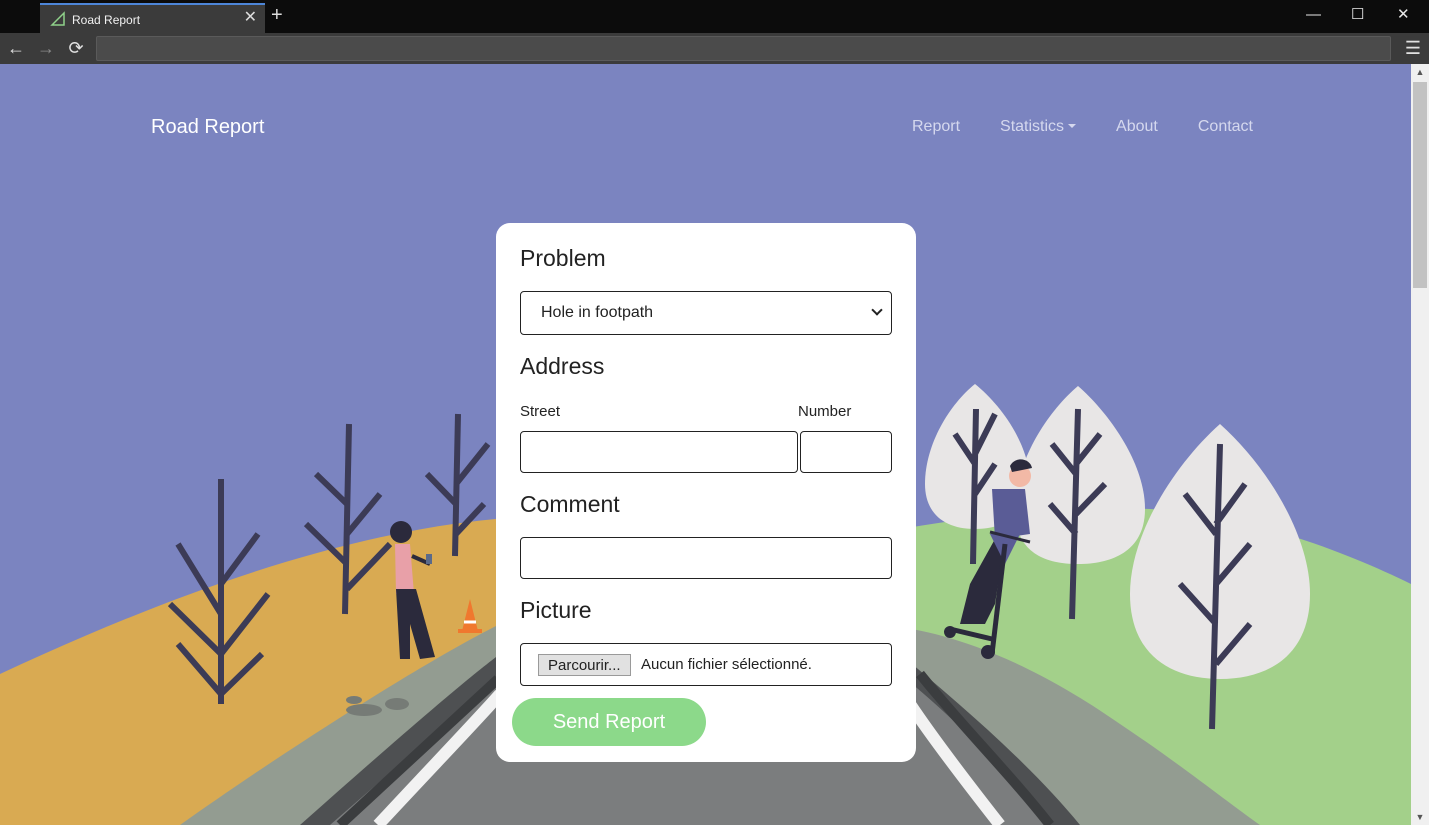 Image resolution: width=1429 pixels, height=825 pixels. Describe the element at coordinates (250, 18) in the screenshot. I see `close-icon: ✕` at that location.